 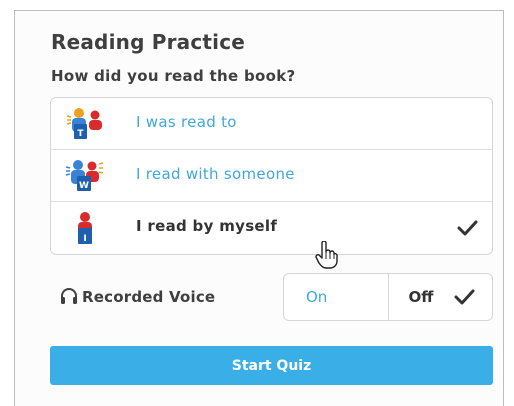 I want to click on option-read-by-myself: I I read by myself, so click(x=271, y=228).